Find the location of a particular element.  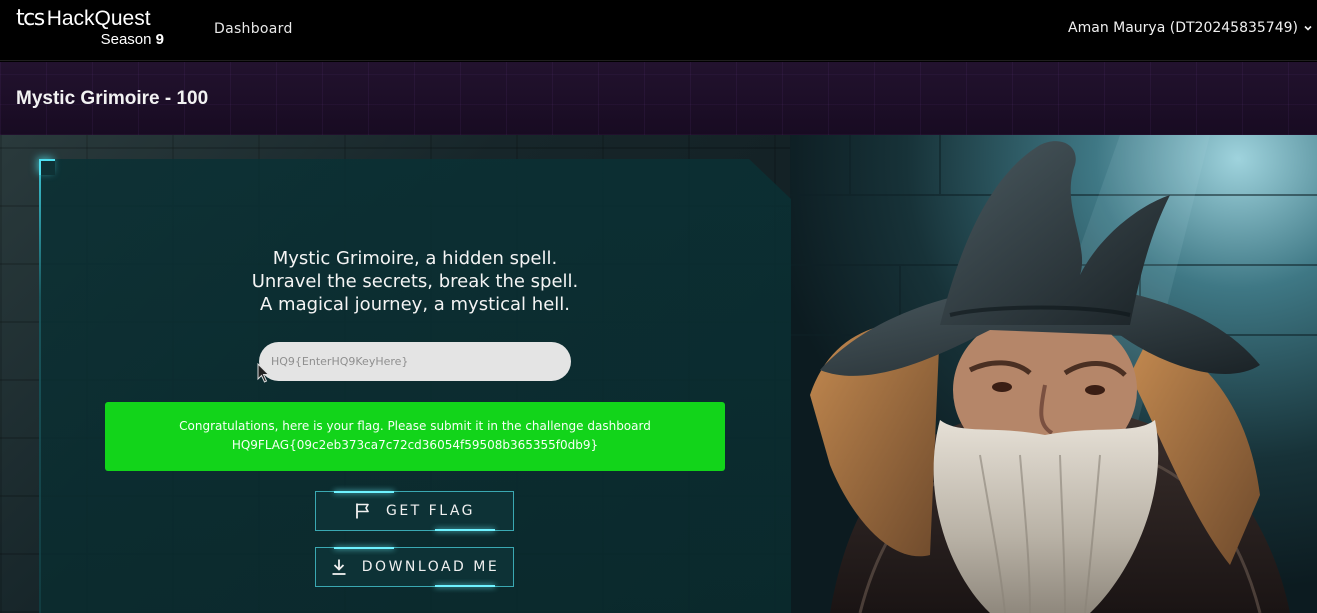

logo-season: Season 9 is located at coordinates (132, 39).